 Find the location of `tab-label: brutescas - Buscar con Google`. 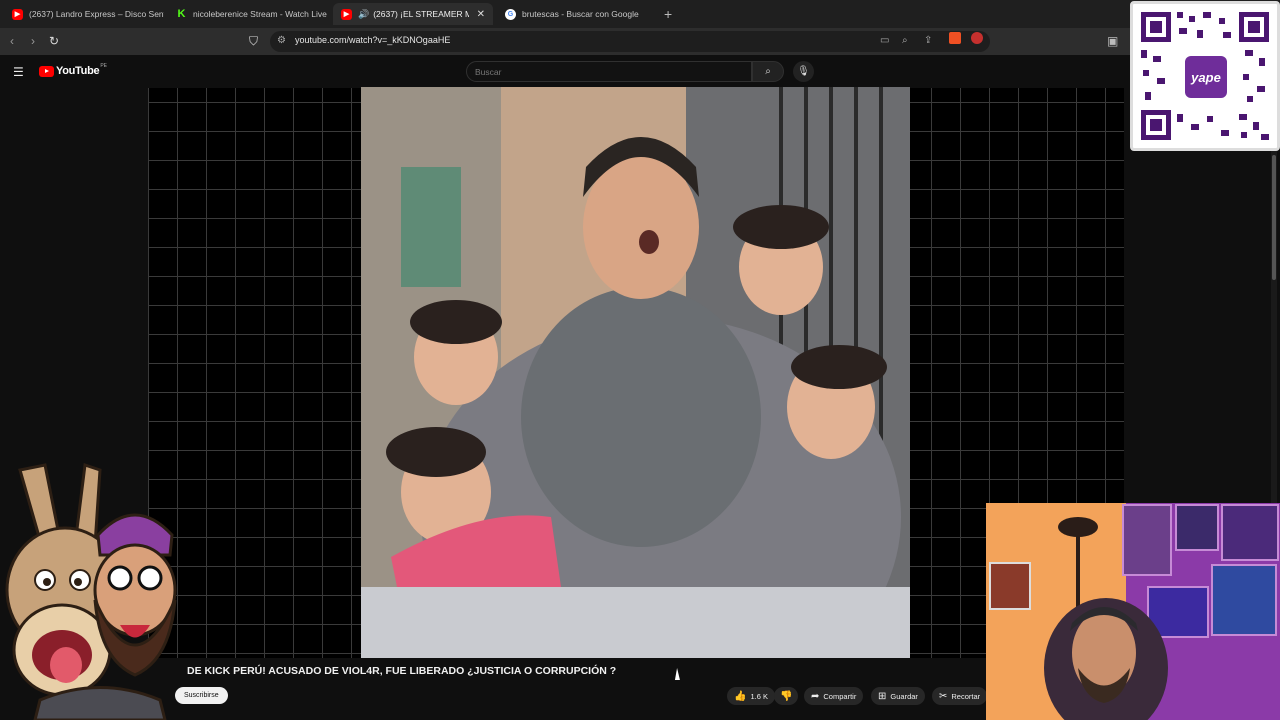

tab-label: brutescas - Buscar con Google is located at coordinates (580, 14).